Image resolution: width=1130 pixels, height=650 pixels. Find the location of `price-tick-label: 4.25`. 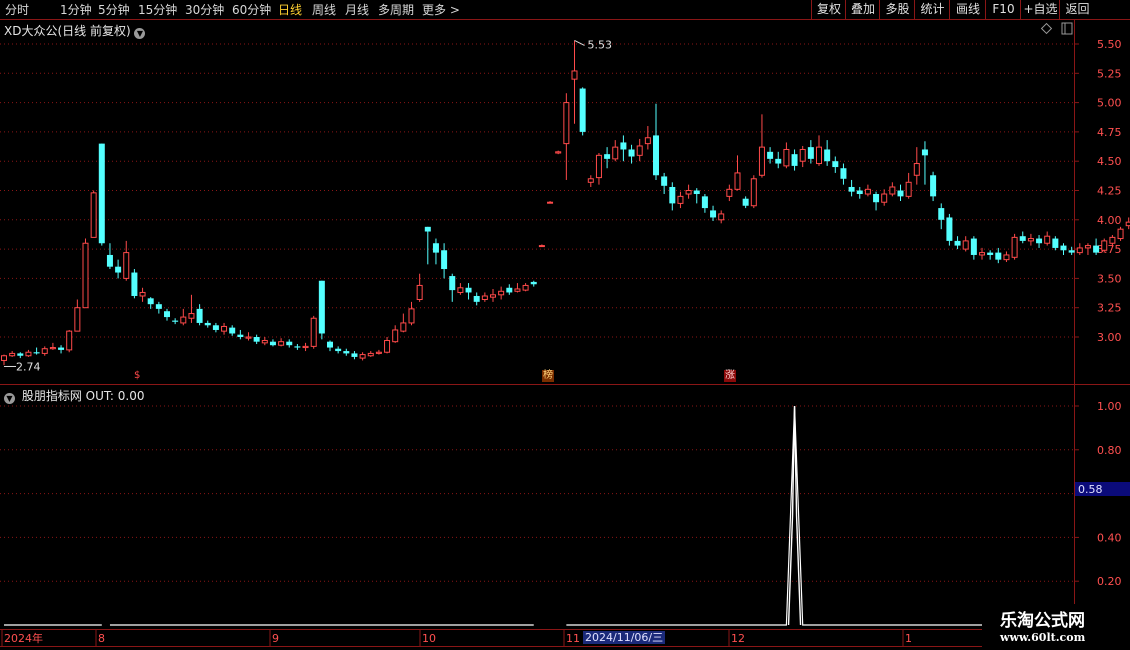

price-tick-label: 4.25 is located at coordinates (1109, 191).